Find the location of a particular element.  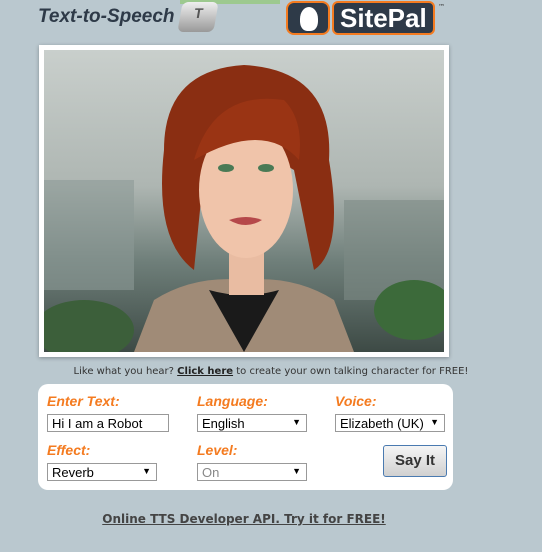

voice-select: Elizabeth (UK) ▼ is located at coordinates (390, 423).